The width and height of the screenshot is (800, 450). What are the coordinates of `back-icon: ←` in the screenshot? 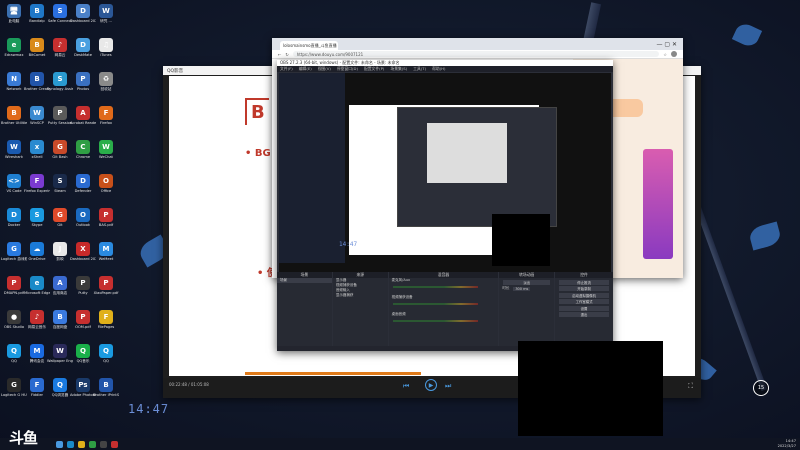 It's located at (279, 54).